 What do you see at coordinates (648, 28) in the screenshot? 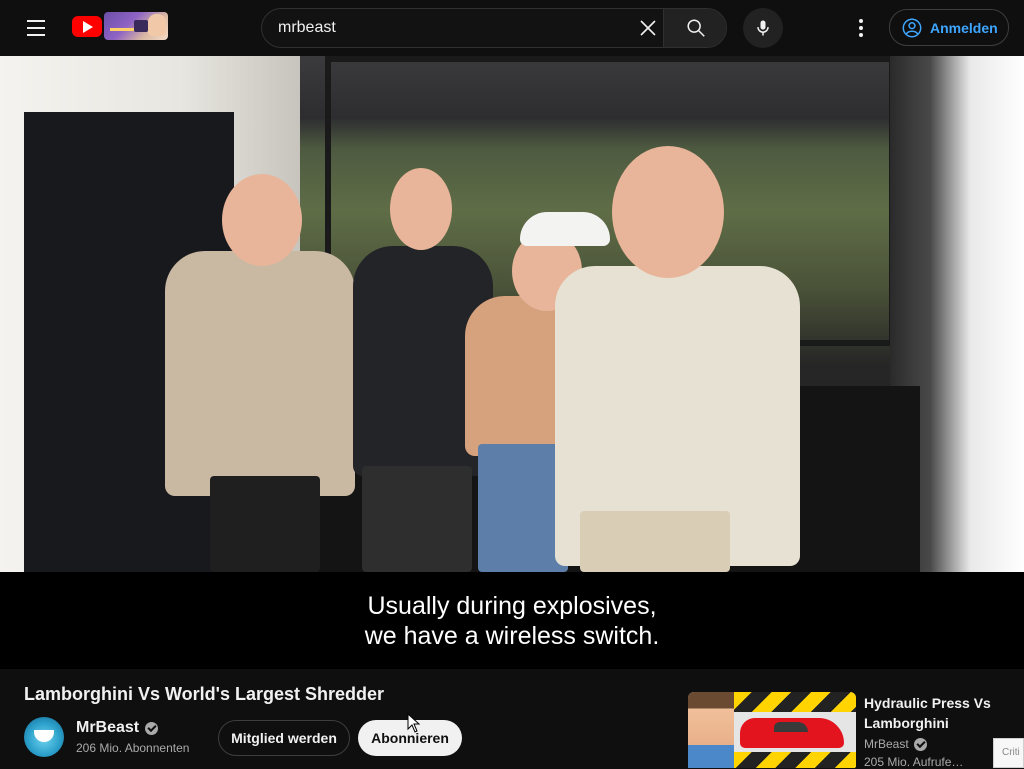
I see `close-icon` at bounding box center [648, 28].